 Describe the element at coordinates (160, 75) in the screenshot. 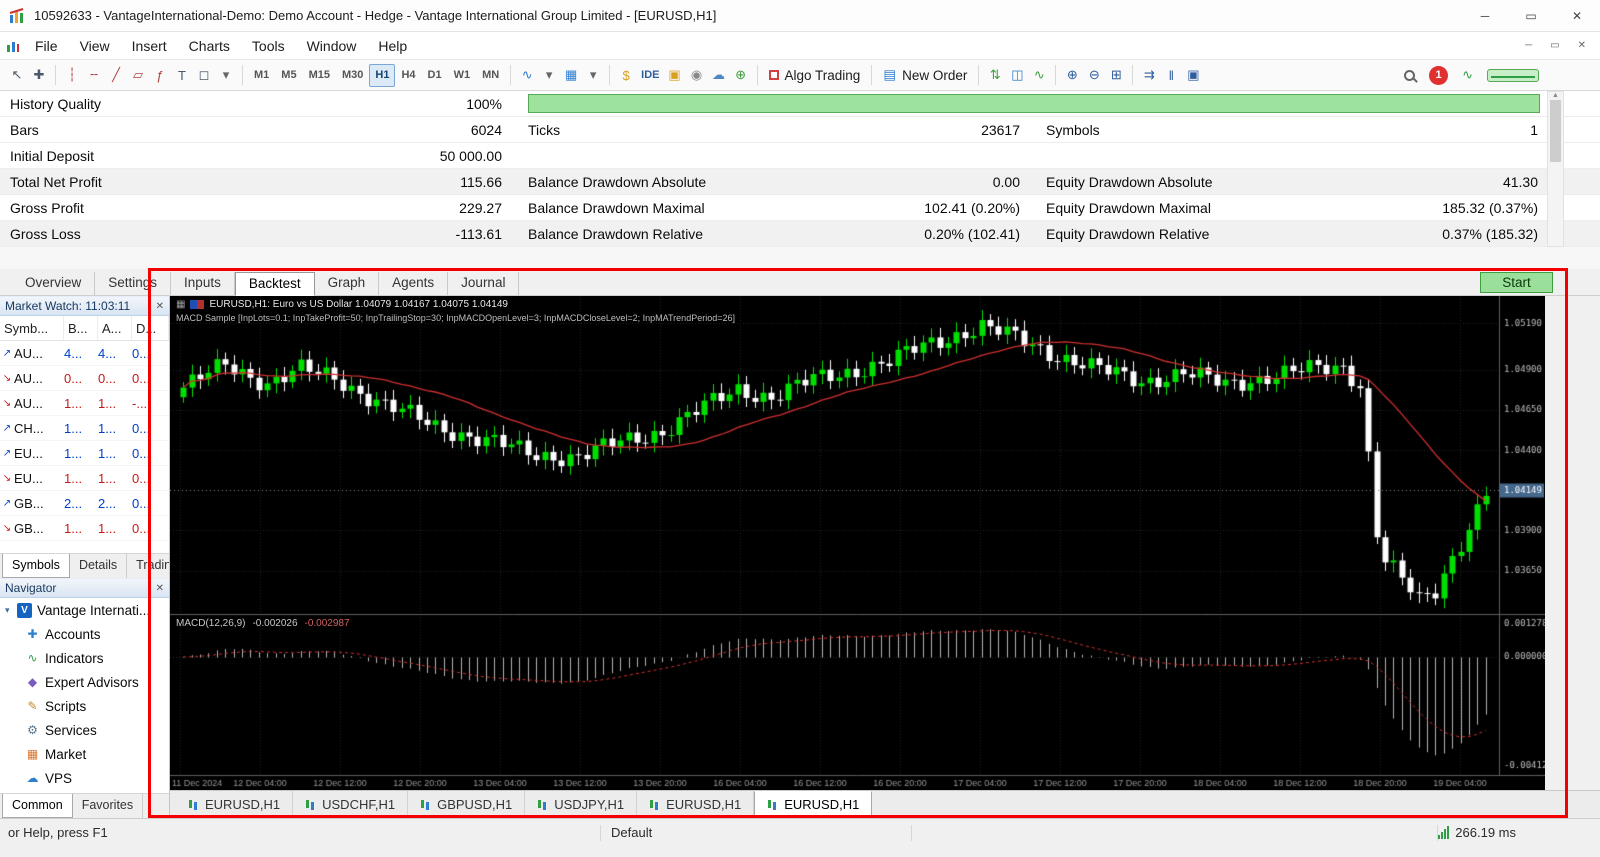

I see `fibonacci-icon: ƒ` at that location.